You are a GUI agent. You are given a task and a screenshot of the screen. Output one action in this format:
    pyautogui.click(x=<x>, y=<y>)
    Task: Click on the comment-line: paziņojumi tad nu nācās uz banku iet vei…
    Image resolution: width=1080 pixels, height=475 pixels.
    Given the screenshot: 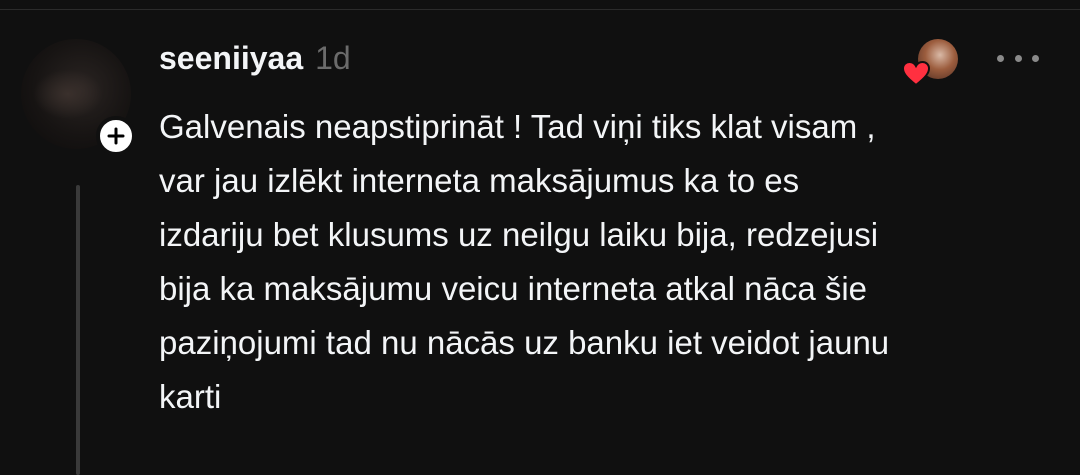 What is the action you would take?
    pyautogui.click(x=524, y=342)
    